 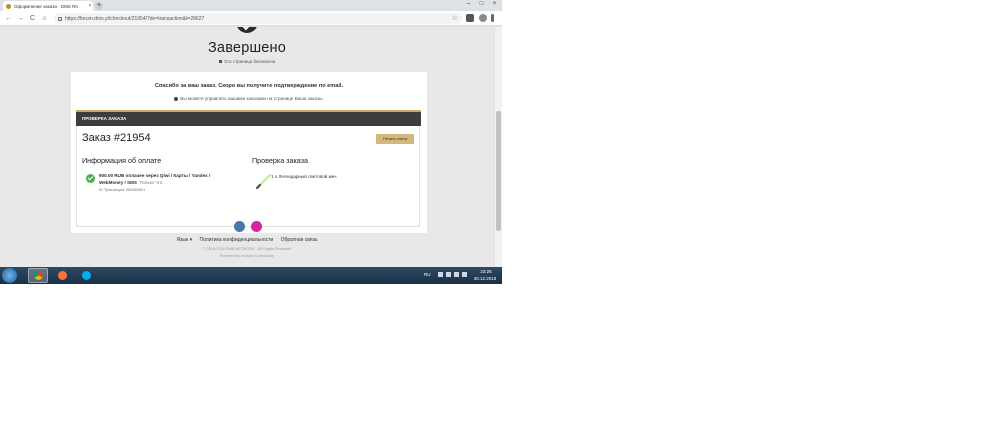 I want to click on order-review-title: Проверка заказа, so click(x=280, y=160).